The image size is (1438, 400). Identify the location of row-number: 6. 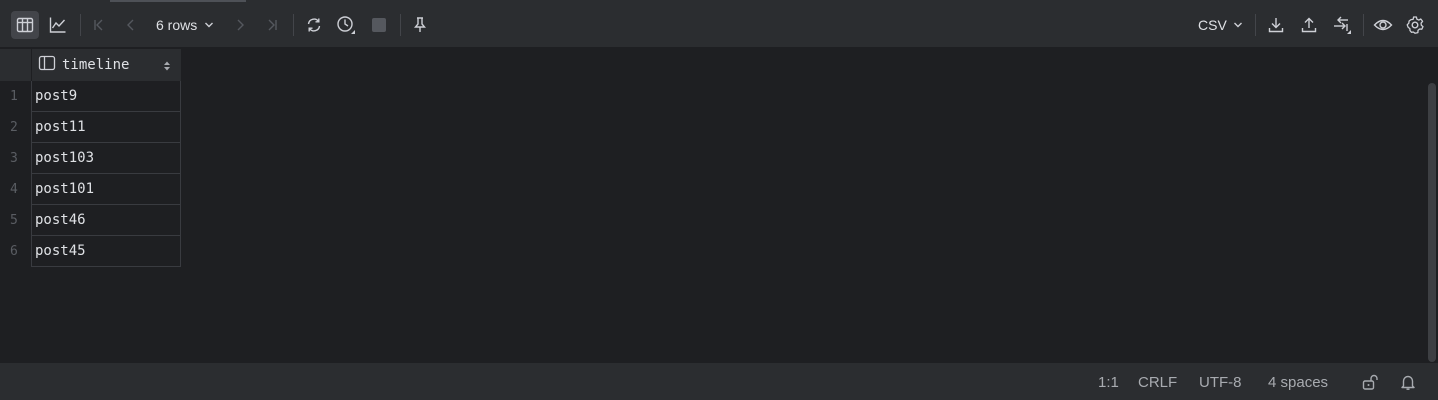
(15, 251).